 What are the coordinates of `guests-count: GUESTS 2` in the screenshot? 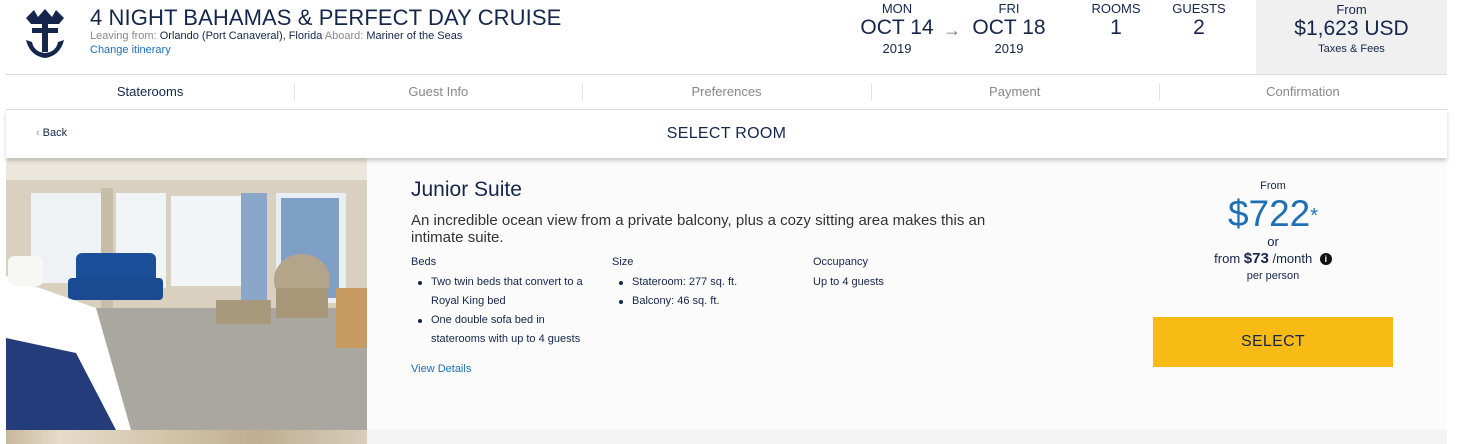 It's located at (1199, 21).